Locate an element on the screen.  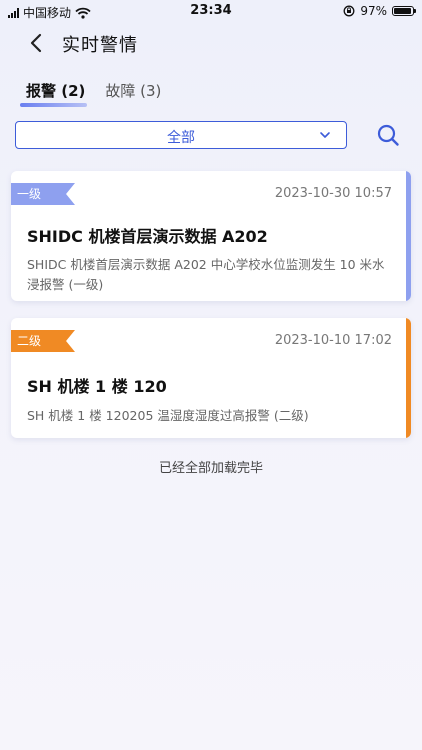
status-right: 97% is located at coordinates (379, 11).